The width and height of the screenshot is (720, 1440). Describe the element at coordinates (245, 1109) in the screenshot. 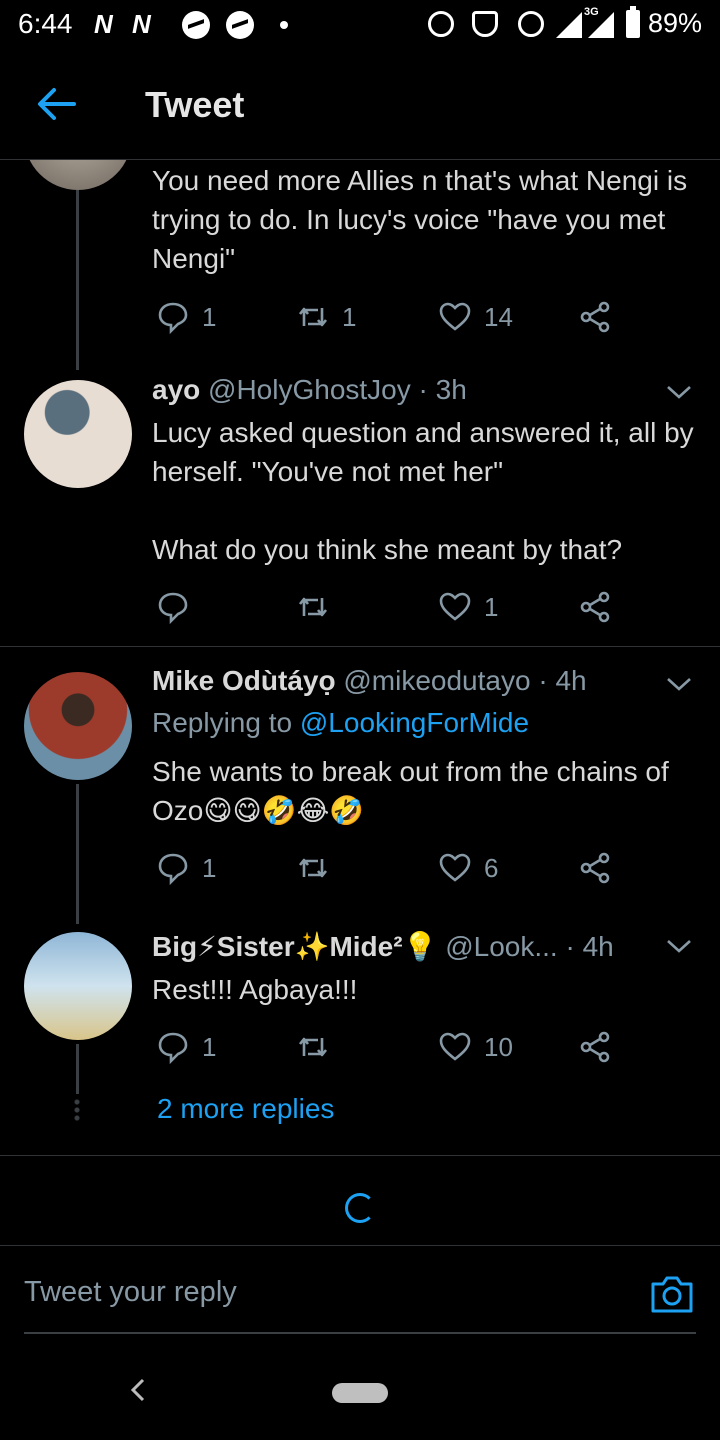

I see `more-replies-link: 2 more replies` at that location.